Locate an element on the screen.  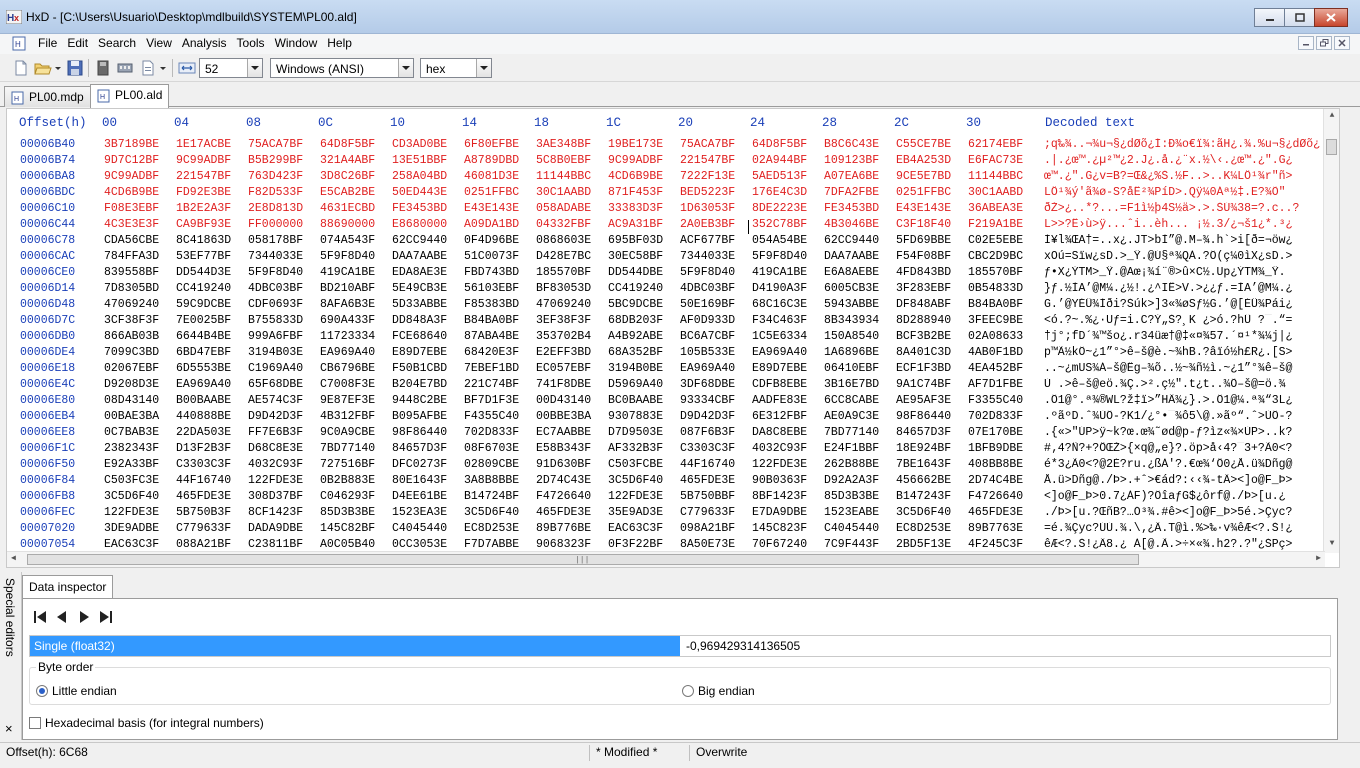
hex-byte-group: 3194B0BE is located at coordinates (635, 368).